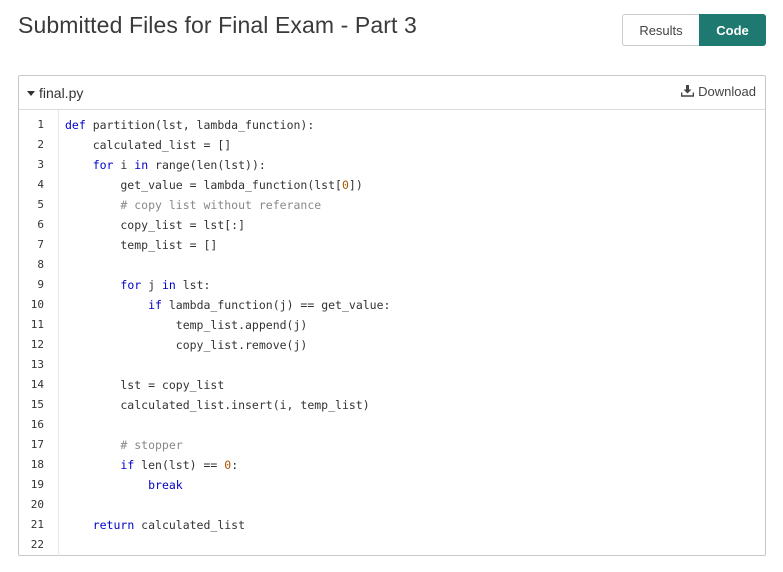 This screenshot has width=783, height=572. Describe the element at coordinates (186, 345) in the screenshot. I see `code-text: copy_list.remove(j)` at that location.